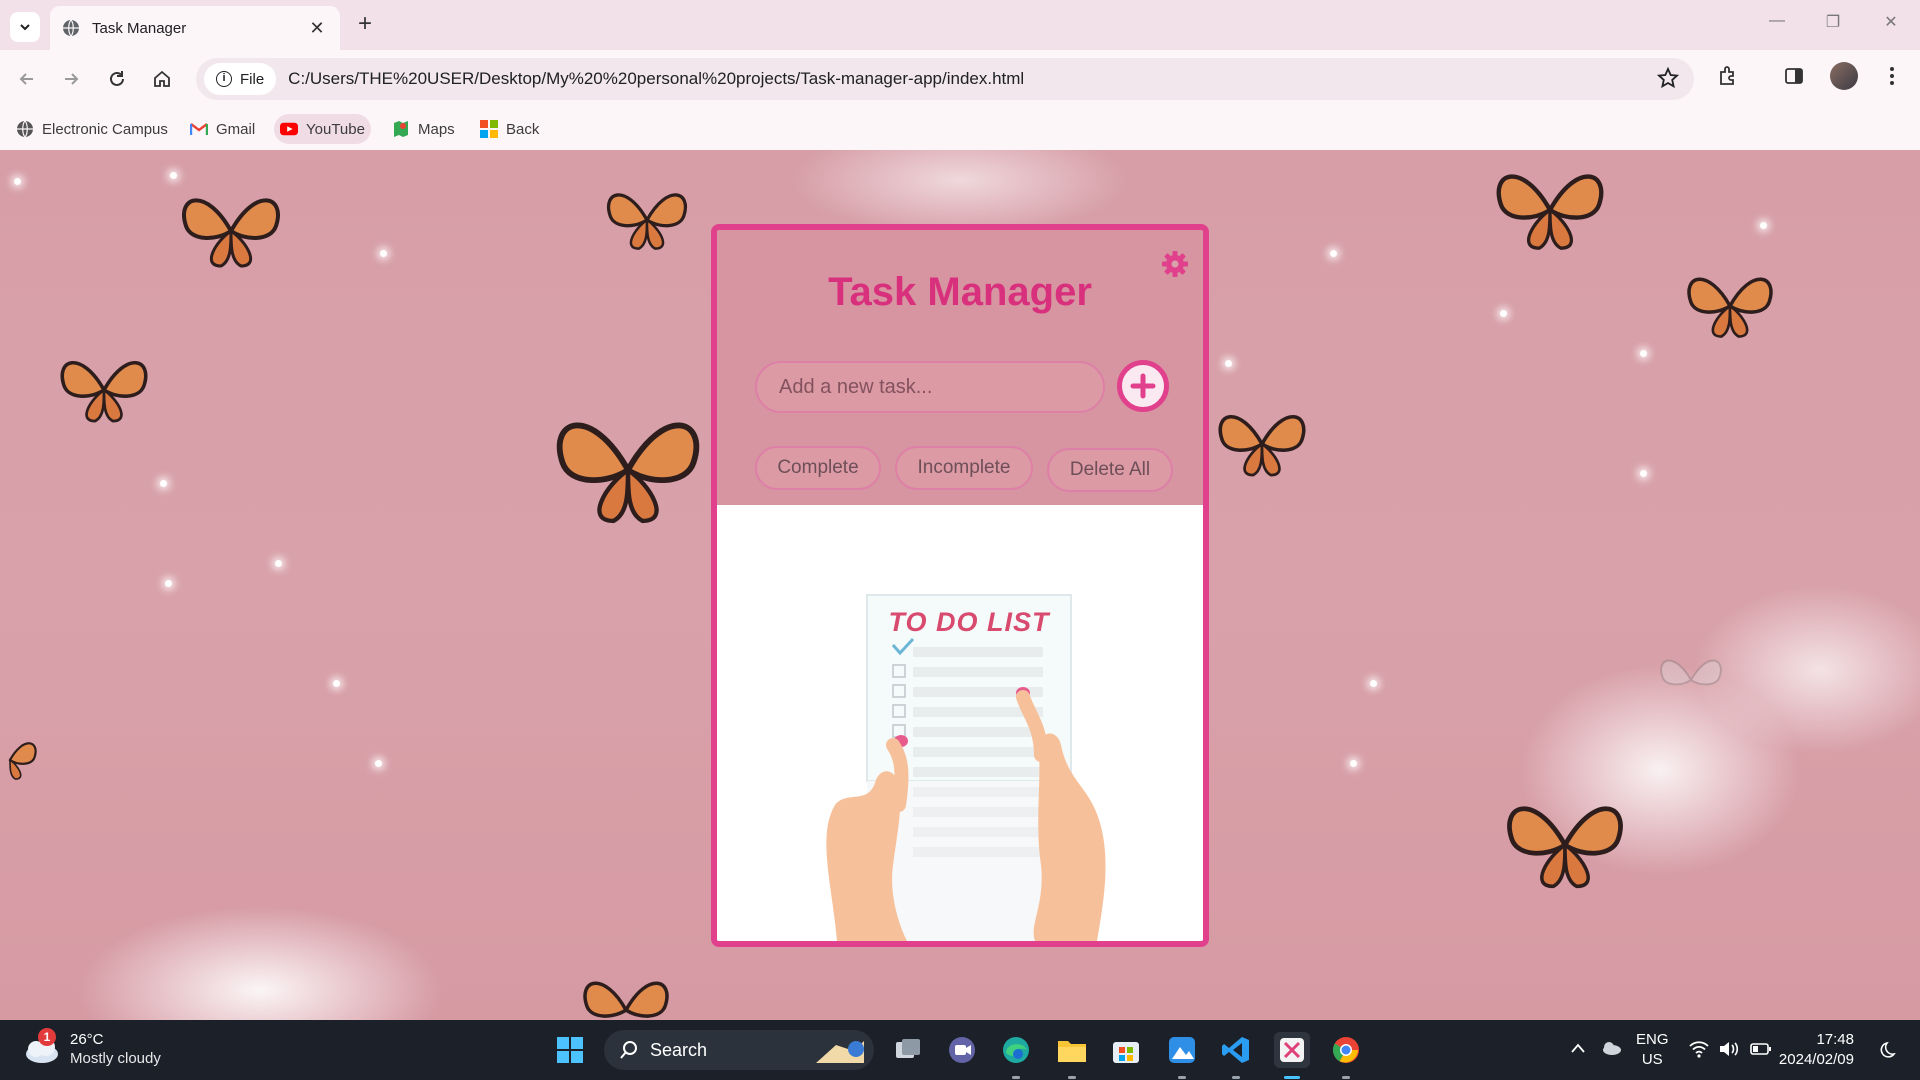 This screenshot has width=1920, height=1080. I want to click on browser-tab-active: Task Manager ✕, so click(195, 28).